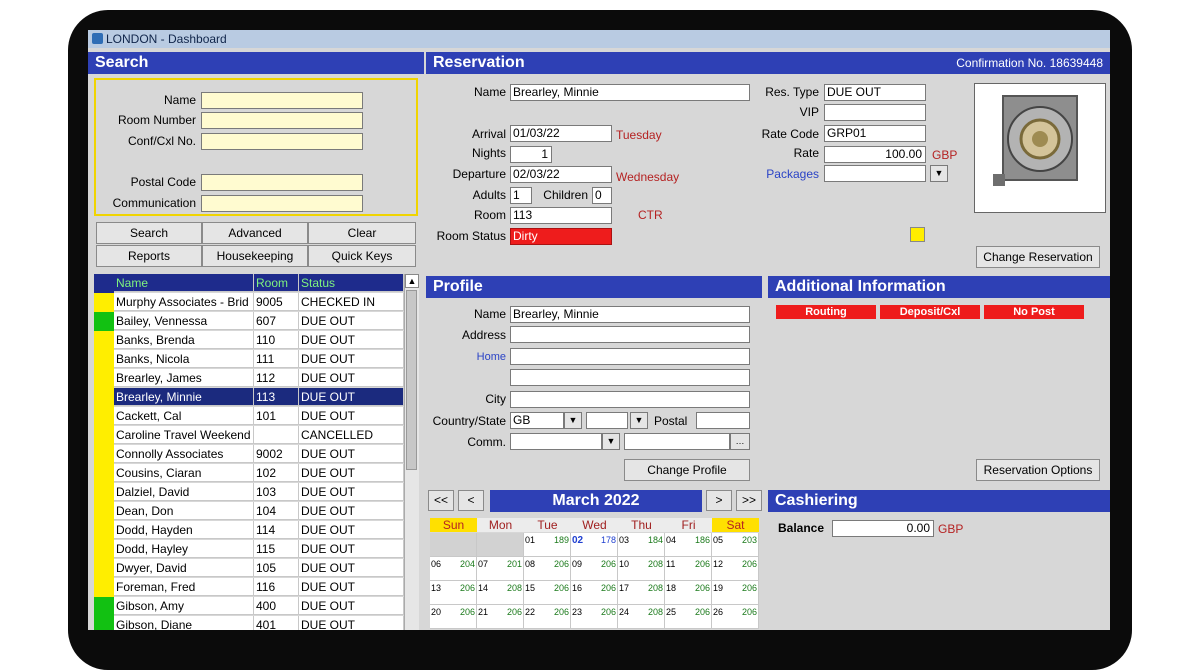 The width and height of the screenshot is (1200, 670). What do you see at coordinates (441, 500) in the screenshot?
I see `calendar-first-button: <<` at bounding box center [441, 500].